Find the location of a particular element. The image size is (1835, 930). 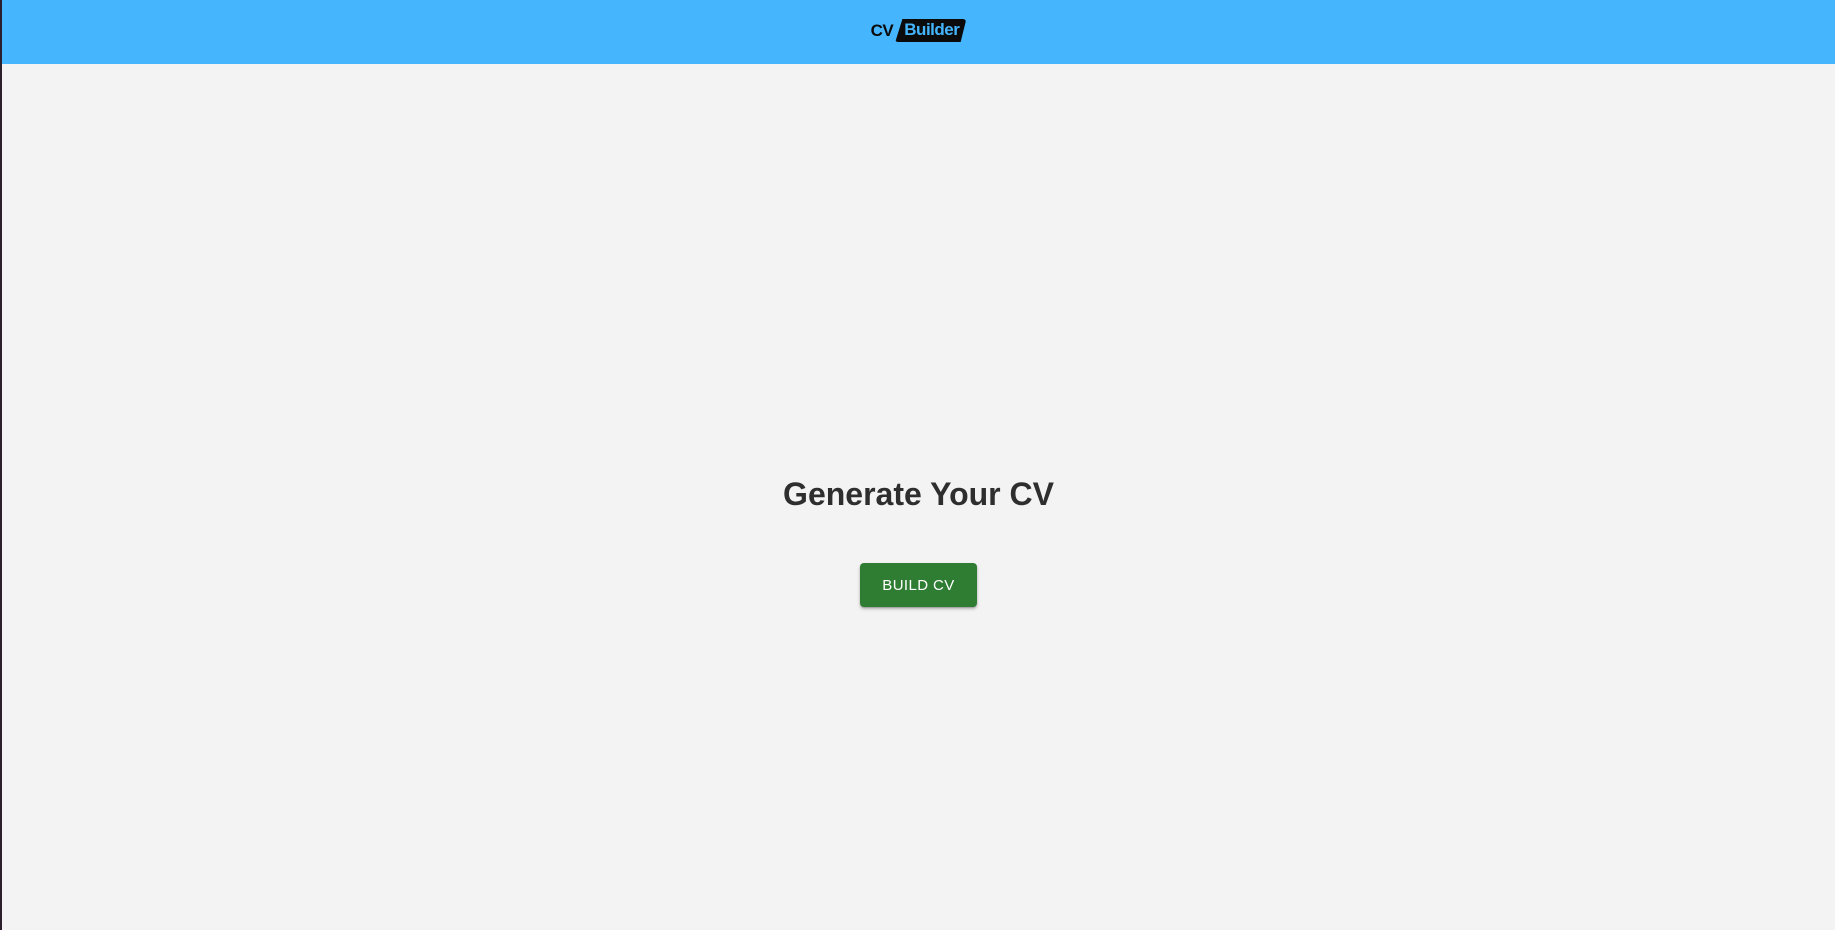

cv-builder-logo: CV Builder is located at coordinates (919, 30).